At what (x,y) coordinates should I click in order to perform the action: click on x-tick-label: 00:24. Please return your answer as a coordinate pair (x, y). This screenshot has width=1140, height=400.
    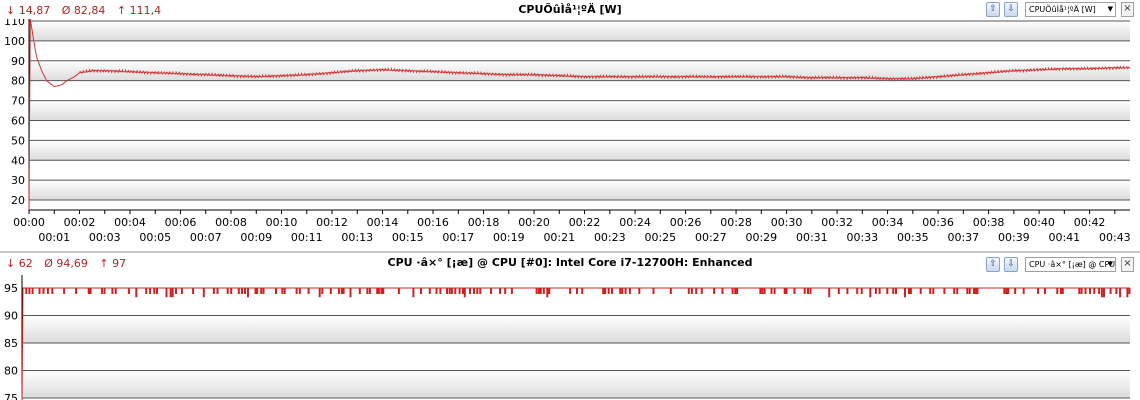
    Looking at the image, I should click on (635, 222).